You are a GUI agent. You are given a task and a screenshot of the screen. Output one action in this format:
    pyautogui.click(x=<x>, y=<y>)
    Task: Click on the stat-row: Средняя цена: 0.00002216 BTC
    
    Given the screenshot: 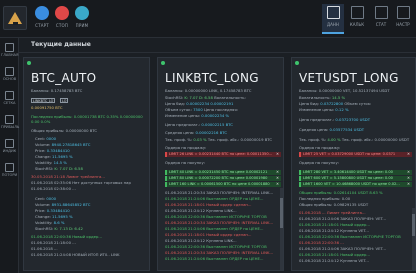 What is the action you would take?
    pyautogui.click(x=196, y=132)
    